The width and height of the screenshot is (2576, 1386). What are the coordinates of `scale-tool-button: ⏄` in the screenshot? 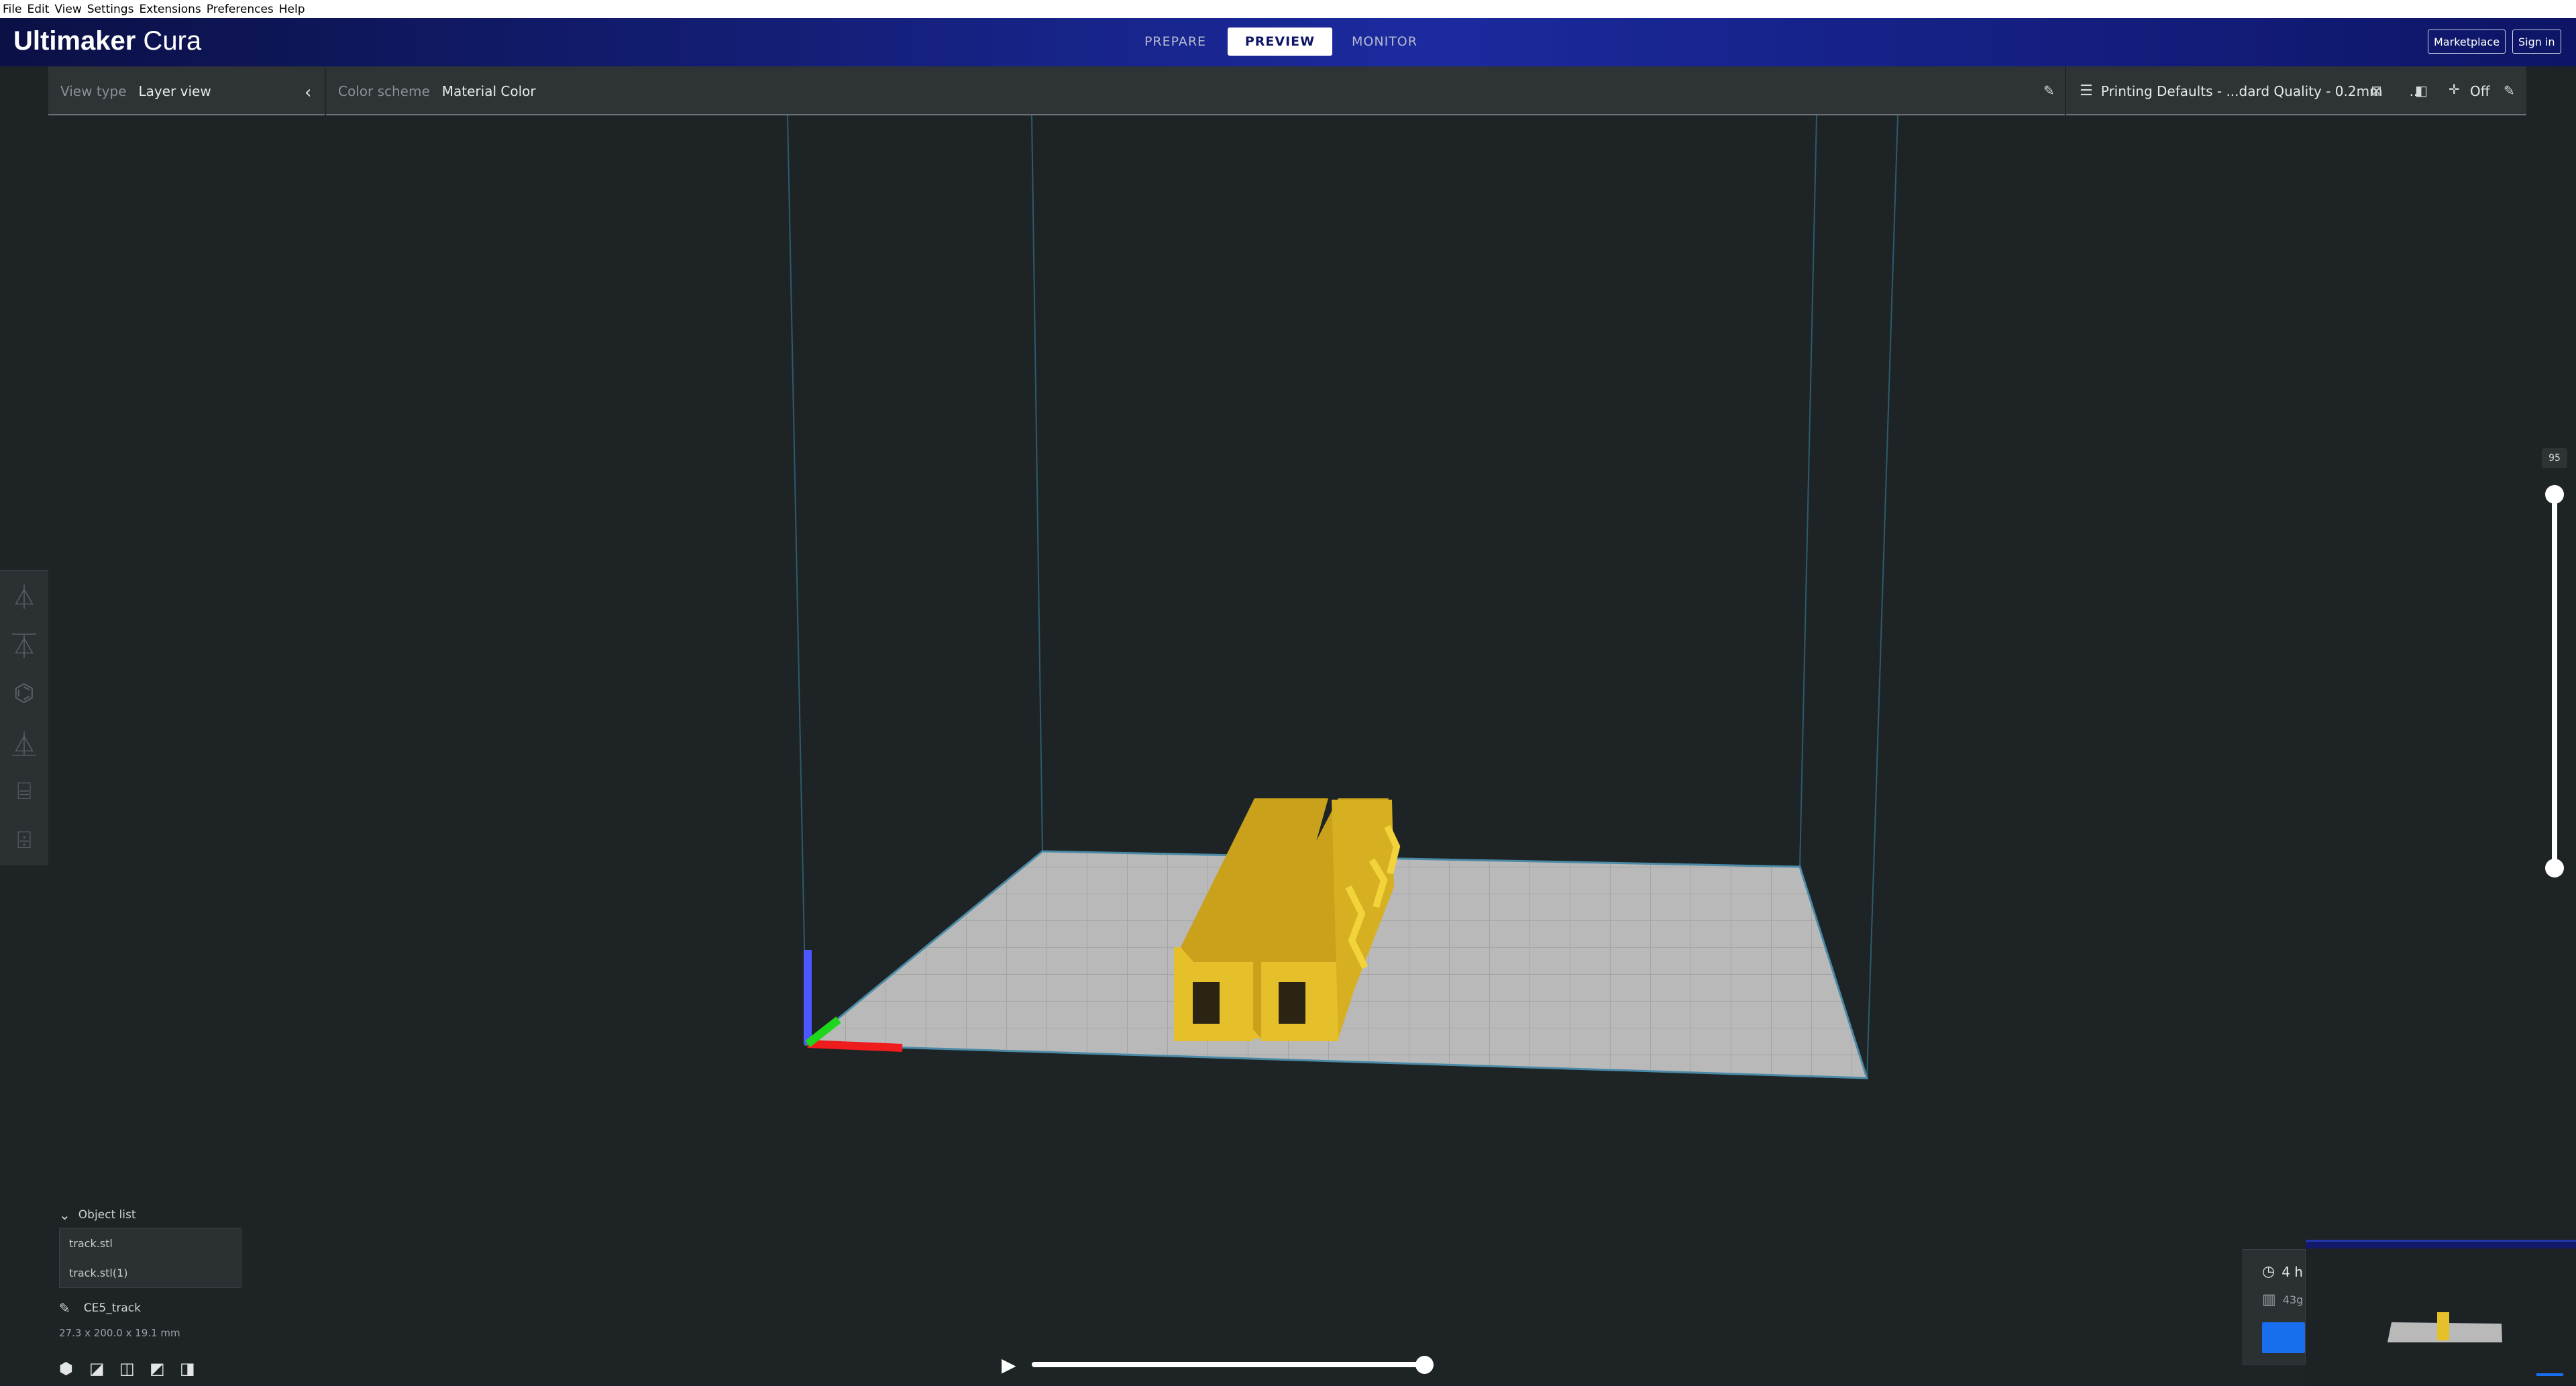 It's located at (24, 644).